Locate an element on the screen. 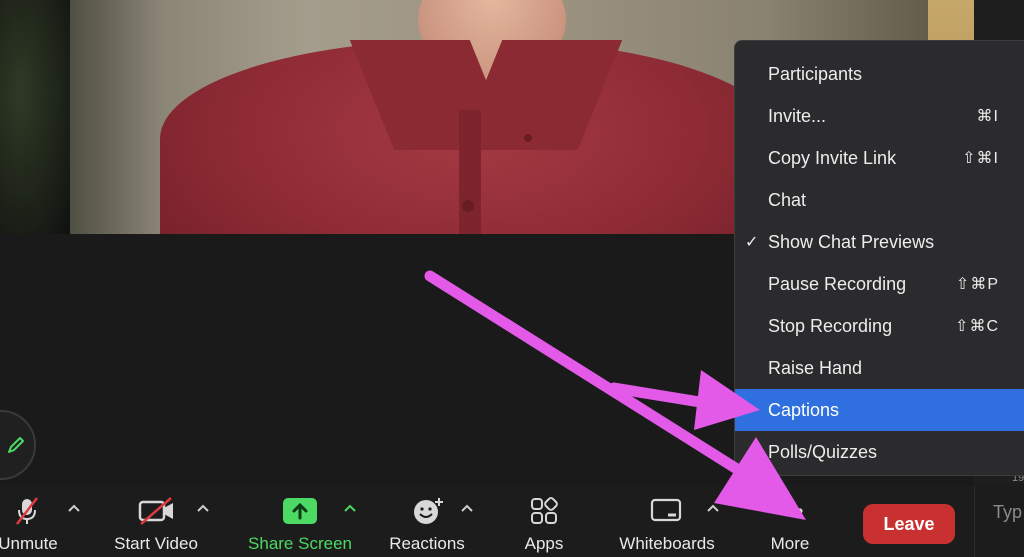 Image resolution: width=1024 pixels, height=557 pixels. menu-item-label: Participants is located at coordinates (815, 74).